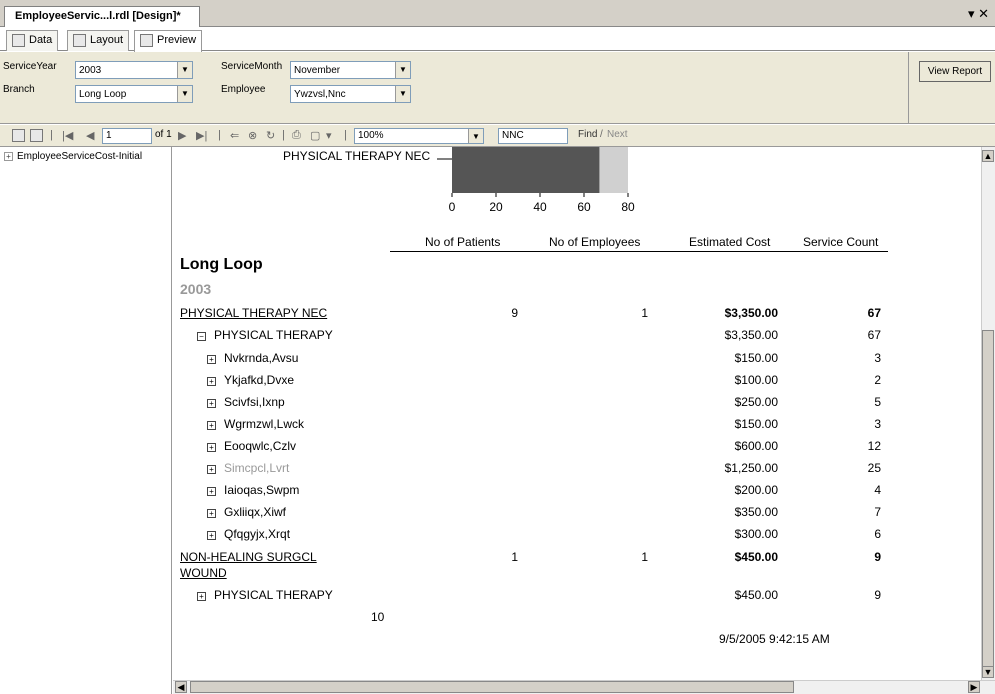 The height and width of the screenshot is (694, 995). Describe the element at coordinates (874, 468) in the screenshot. I see `employee-count: 25` at that location.